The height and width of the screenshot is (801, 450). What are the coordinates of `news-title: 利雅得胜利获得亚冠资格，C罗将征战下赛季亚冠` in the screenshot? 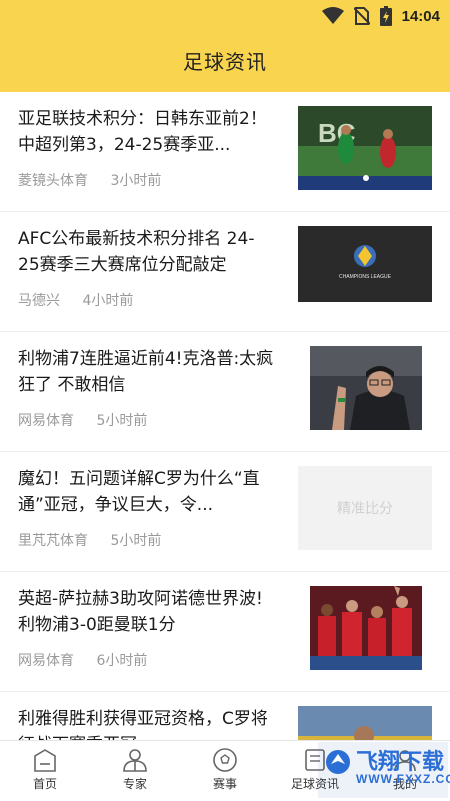 It's located at (147, 723).